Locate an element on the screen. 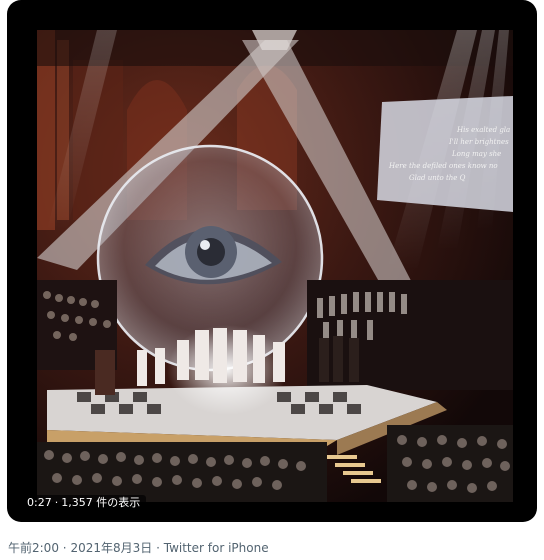 The image size is (544, 560). tweet-date-link: 2021年8月3日 is located at coordinates (111, 548).